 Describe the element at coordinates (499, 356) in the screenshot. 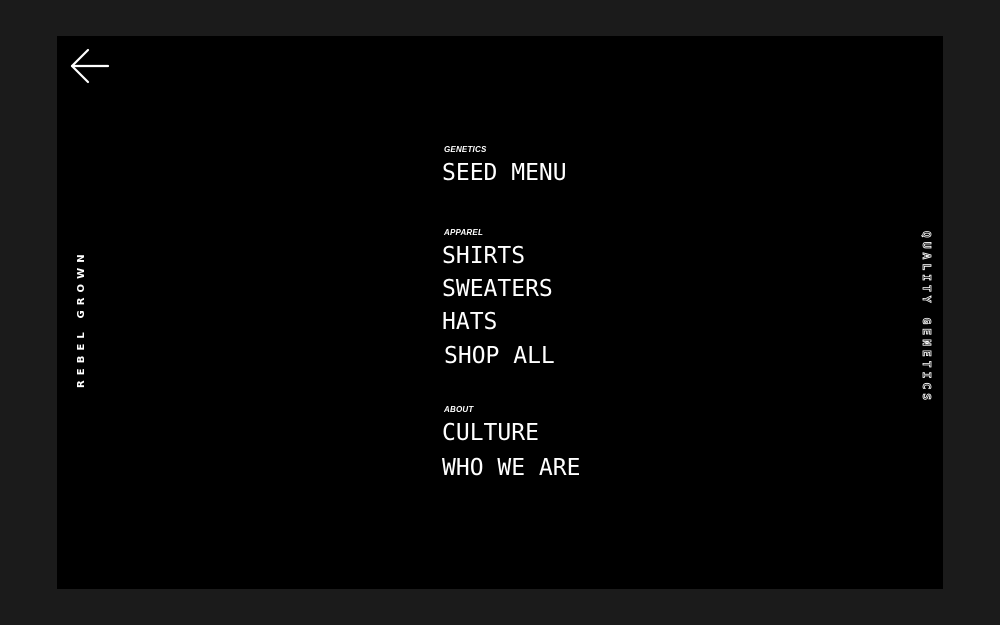

I see `menu-link-shop-all: SHOP ALL` at that location.